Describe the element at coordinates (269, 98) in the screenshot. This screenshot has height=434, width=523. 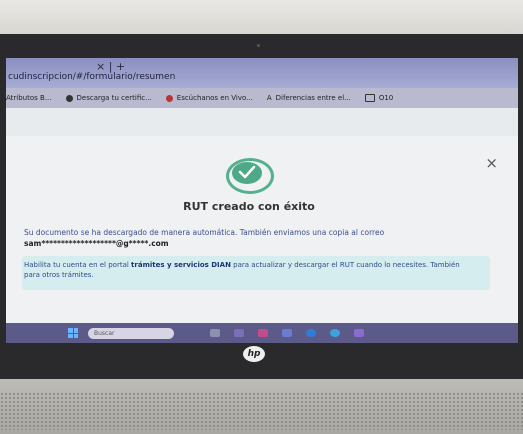
I see `letter-a-icon: A` at that location.